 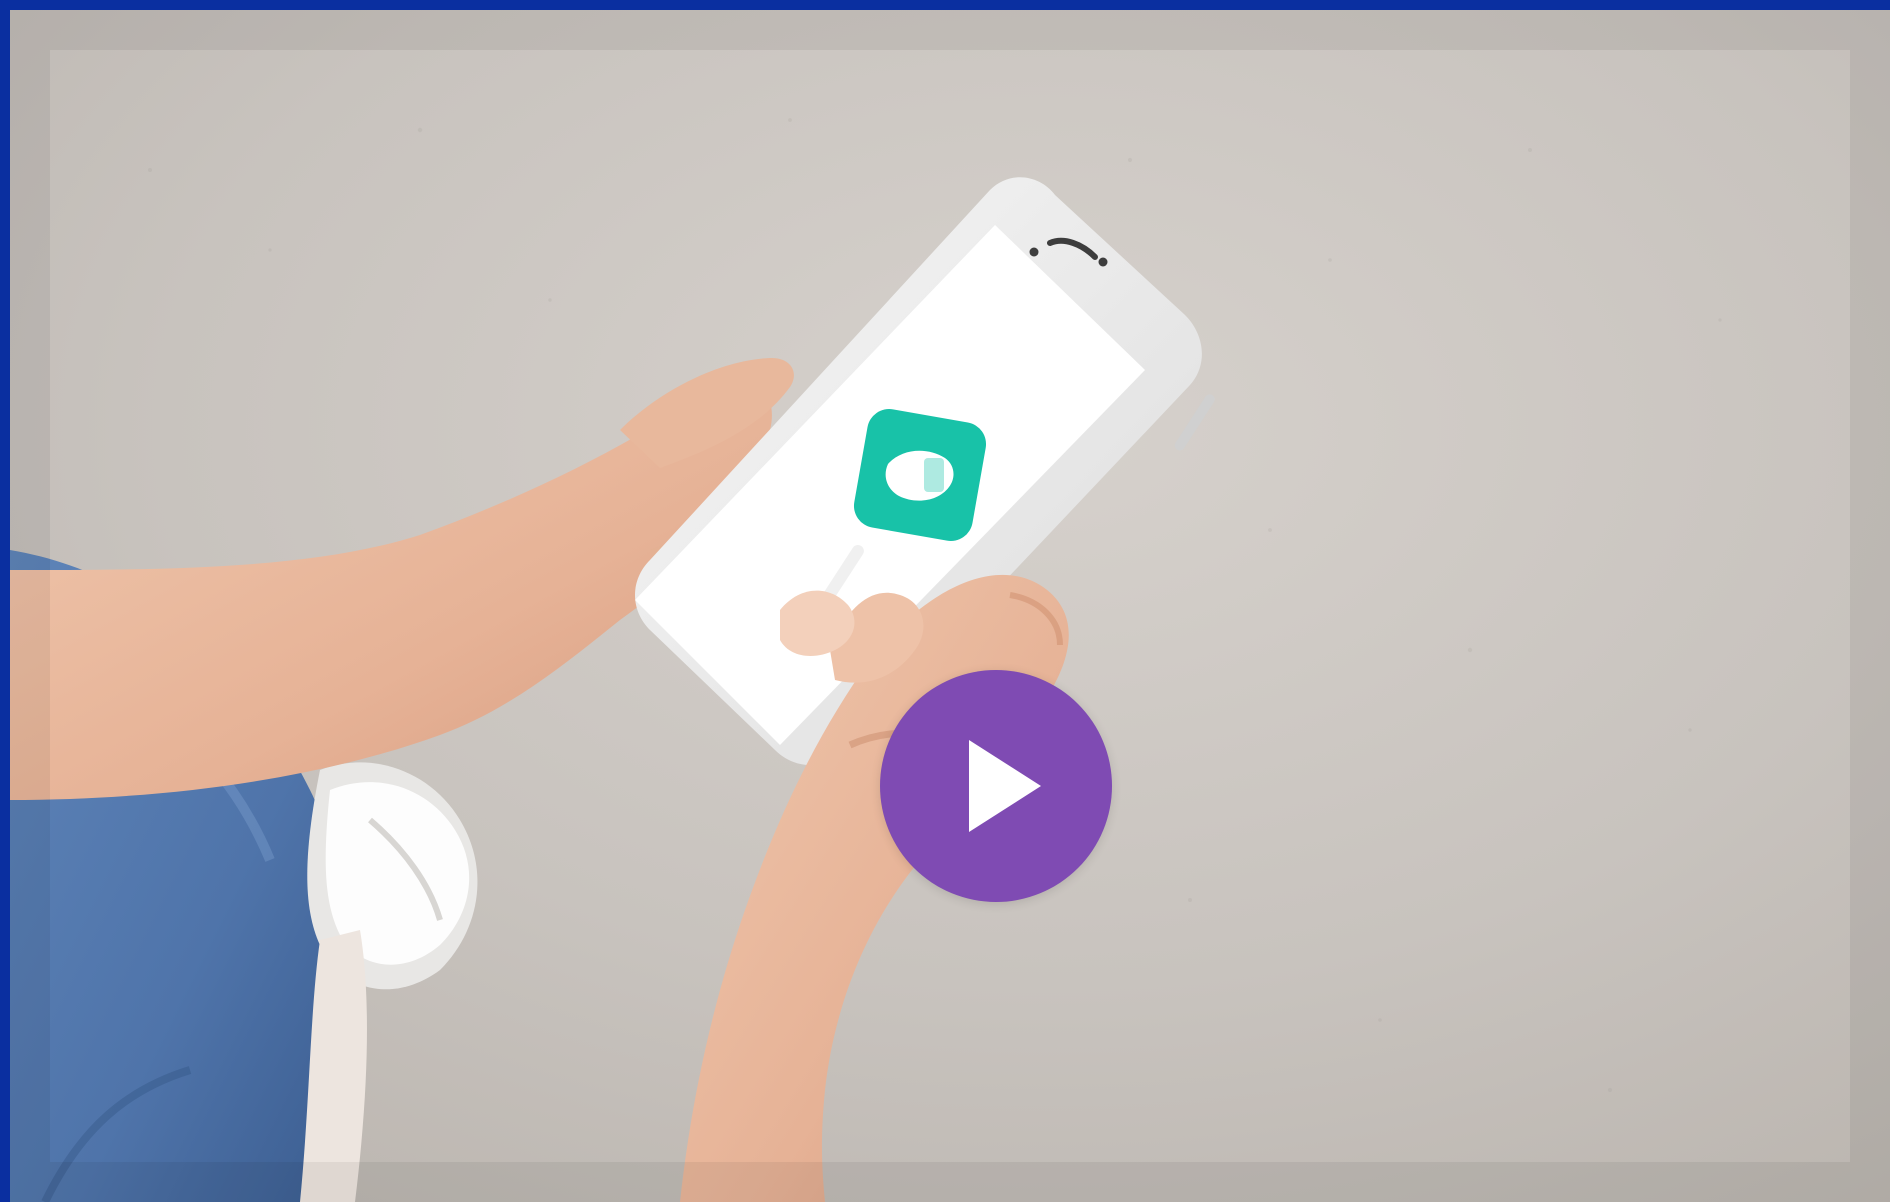 I want to click on play-video-button, so click(x=996, y=786).